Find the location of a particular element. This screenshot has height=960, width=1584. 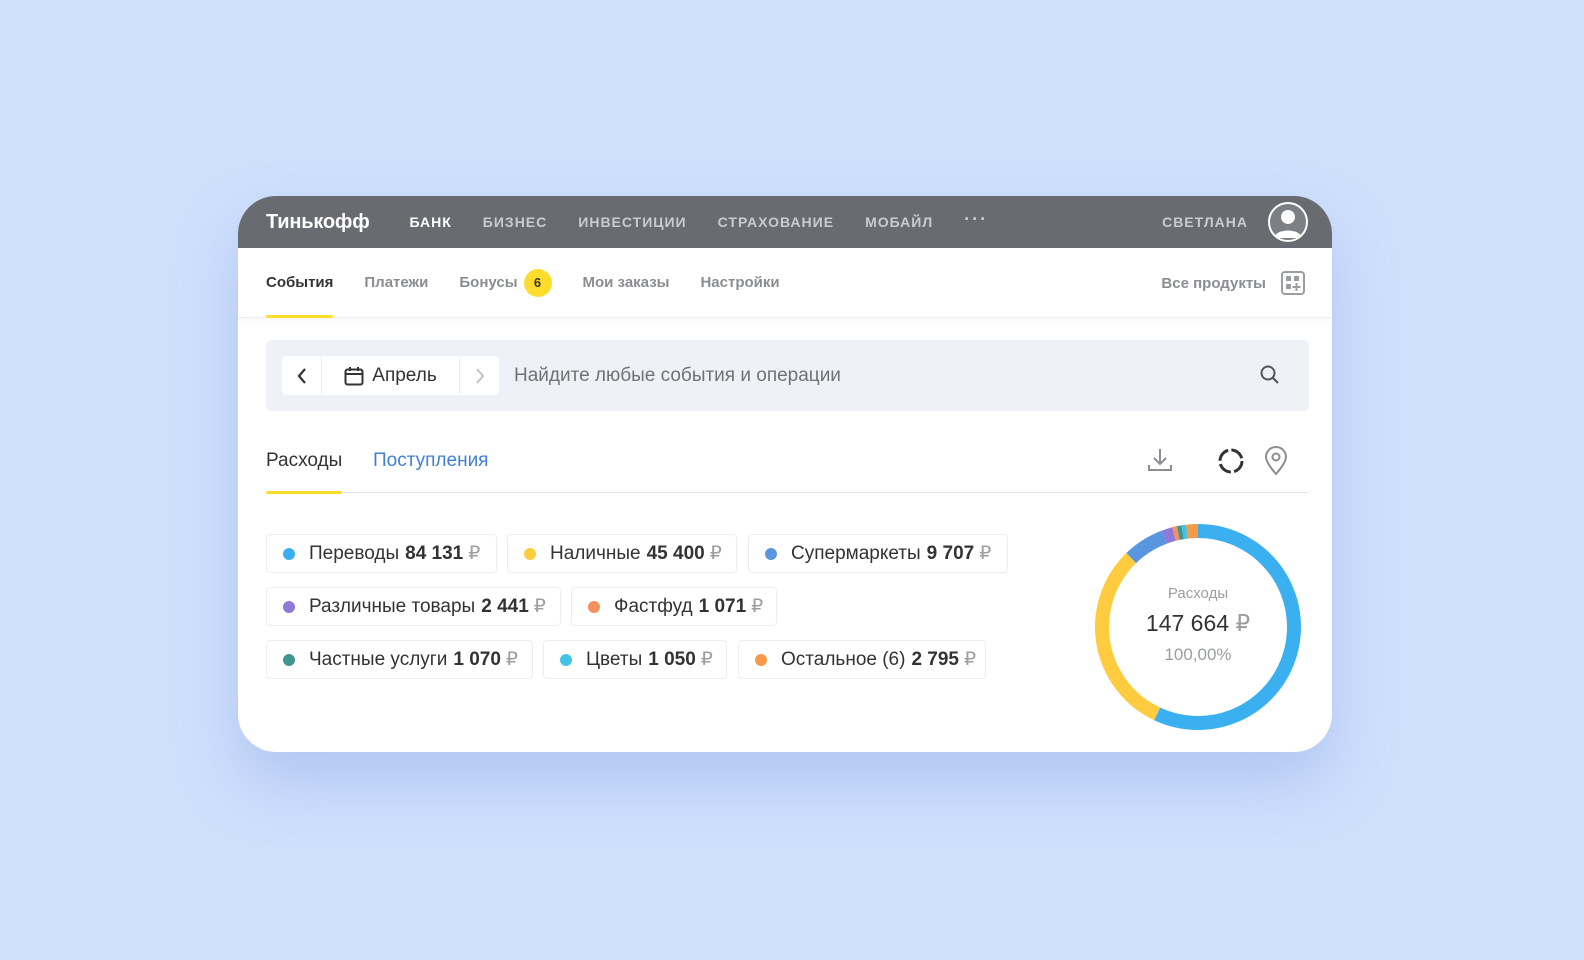

donut-total: 147 664 ₽ is located at coordinates (1198, 623).